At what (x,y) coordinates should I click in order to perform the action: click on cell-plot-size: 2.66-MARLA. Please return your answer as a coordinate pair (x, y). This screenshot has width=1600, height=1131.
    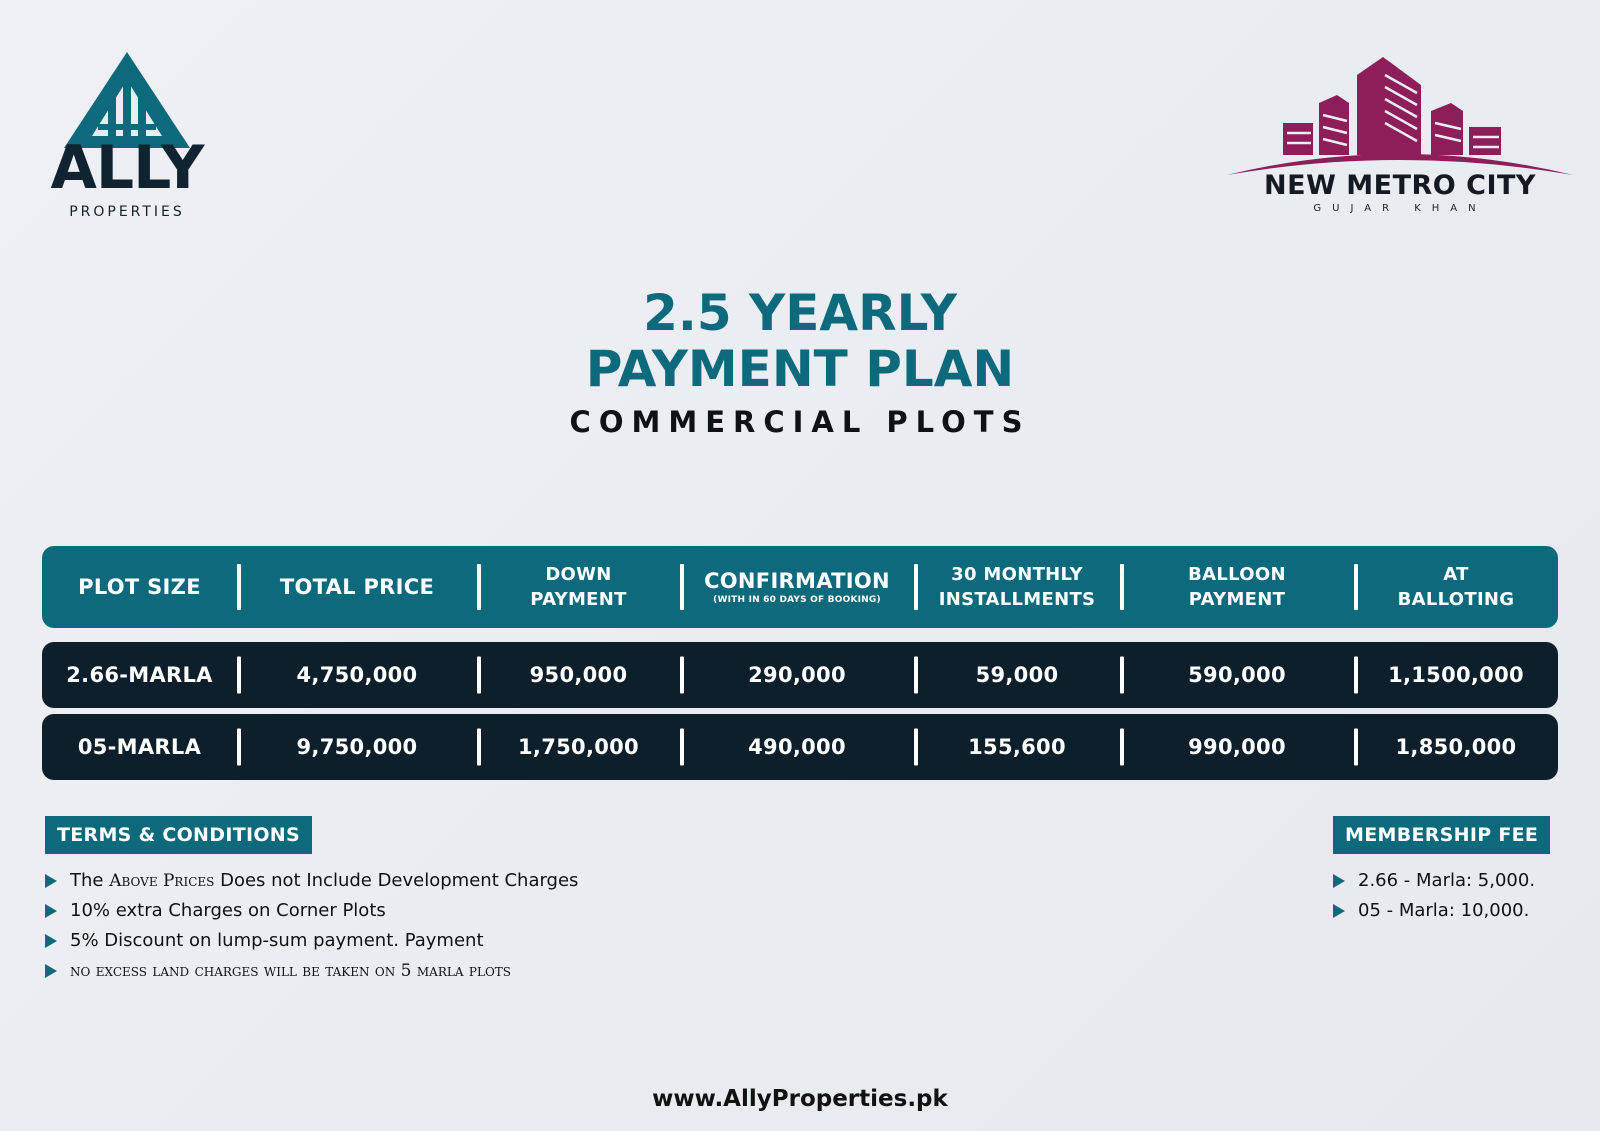
    Looking at the image, I should click on (139, 675).